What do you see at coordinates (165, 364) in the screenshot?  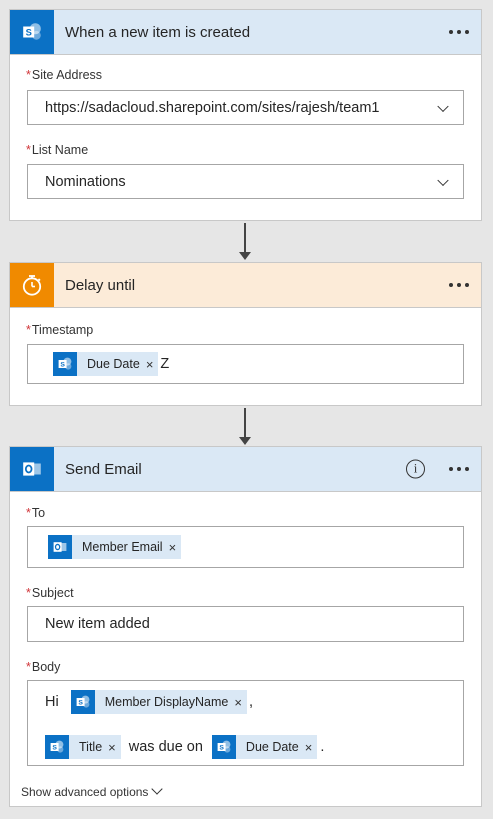 I see `timestamp-suffix: Z` at bounding box center [165, 364].